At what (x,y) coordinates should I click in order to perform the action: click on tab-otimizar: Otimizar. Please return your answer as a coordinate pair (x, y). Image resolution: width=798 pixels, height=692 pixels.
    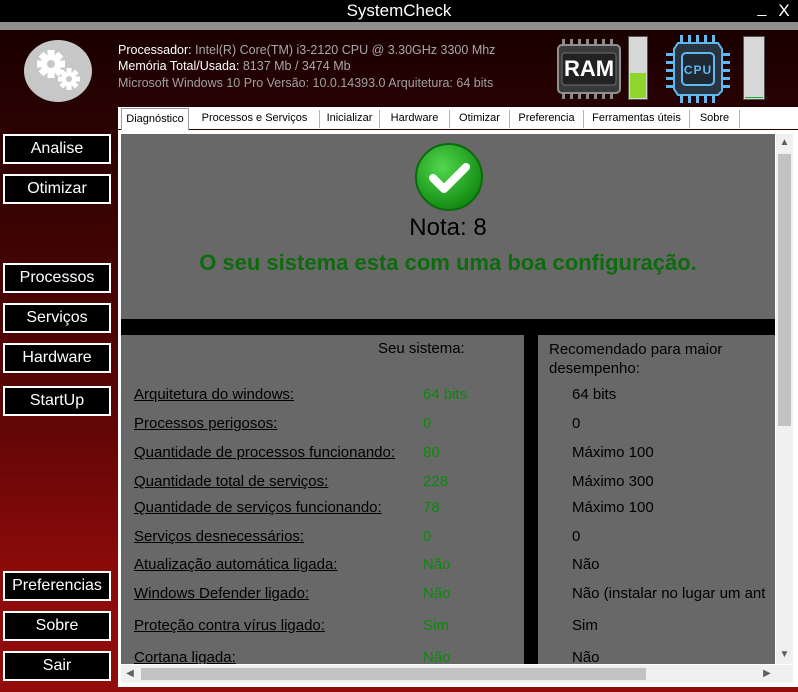
    Looking at the image, I should click on (480, 119).